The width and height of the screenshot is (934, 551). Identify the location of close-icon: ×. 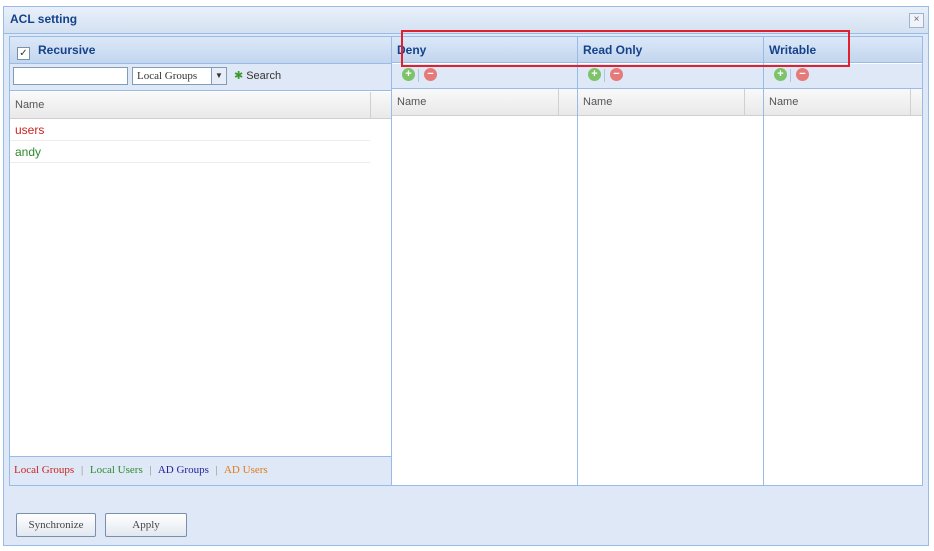
(916, 20).